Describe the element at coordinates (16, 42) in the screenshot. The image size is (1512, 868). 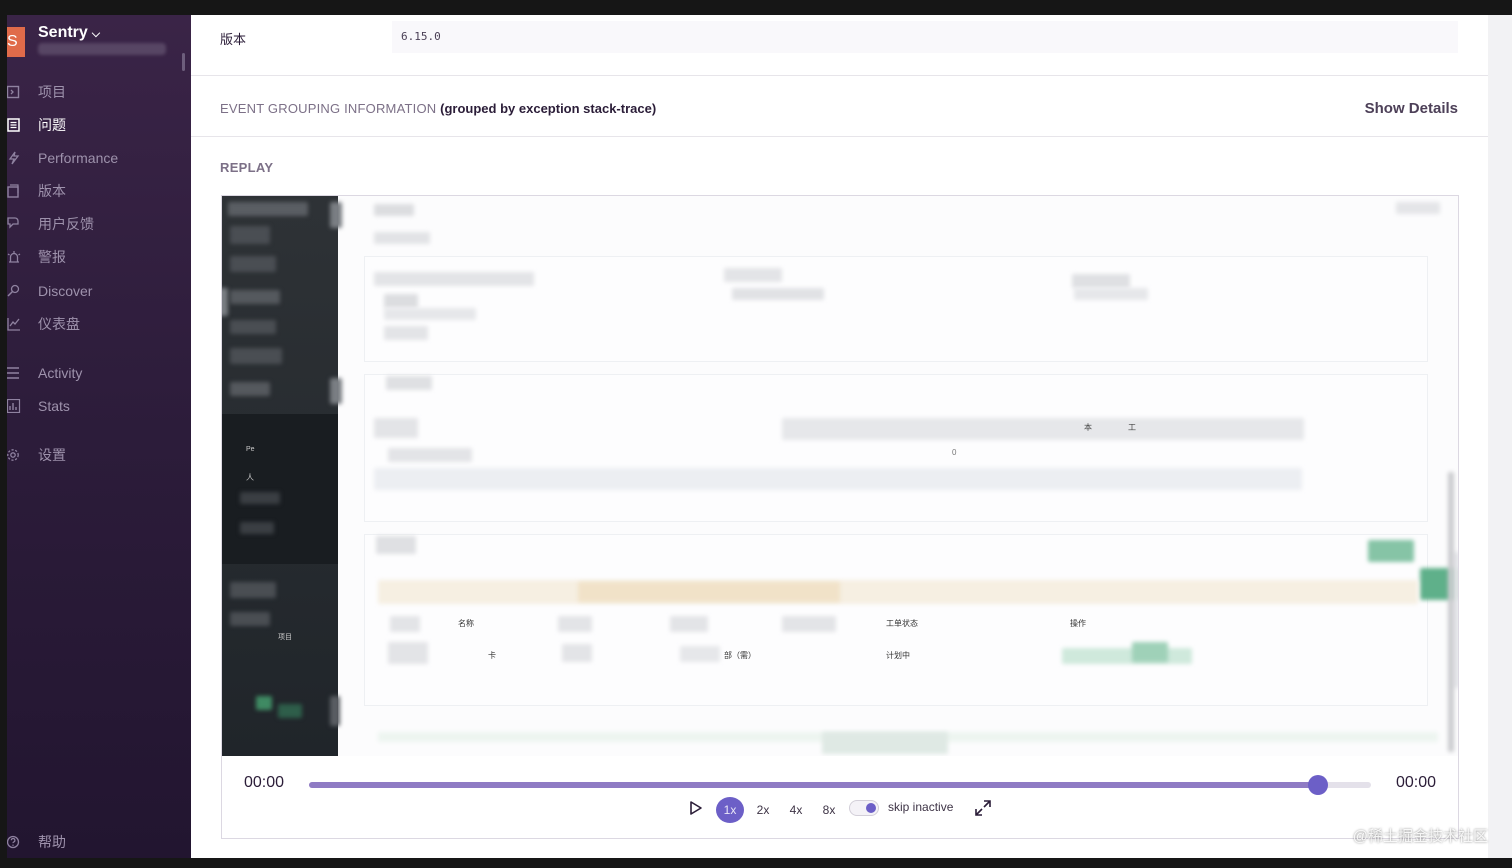
I see `org-avatar: S` at that location.